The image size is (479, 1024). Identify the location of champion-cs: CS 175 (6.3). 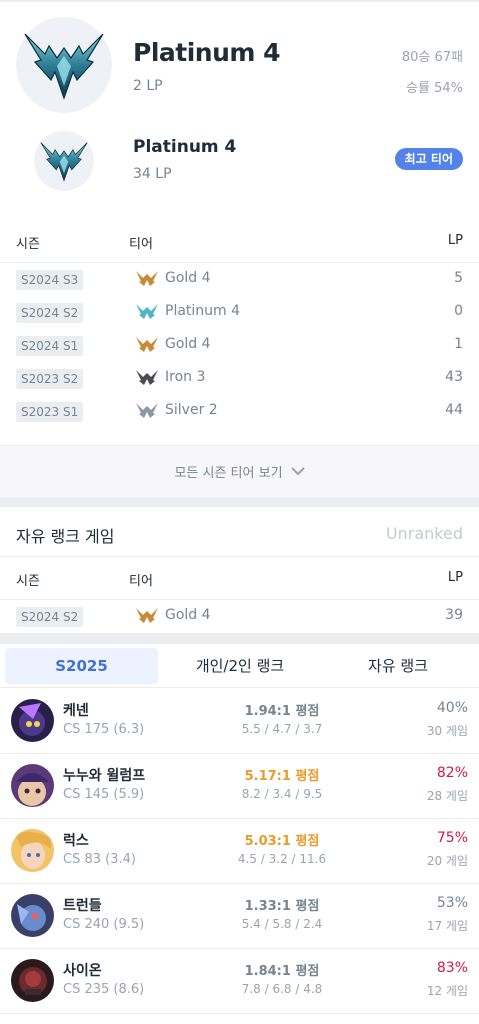
(104, 729).